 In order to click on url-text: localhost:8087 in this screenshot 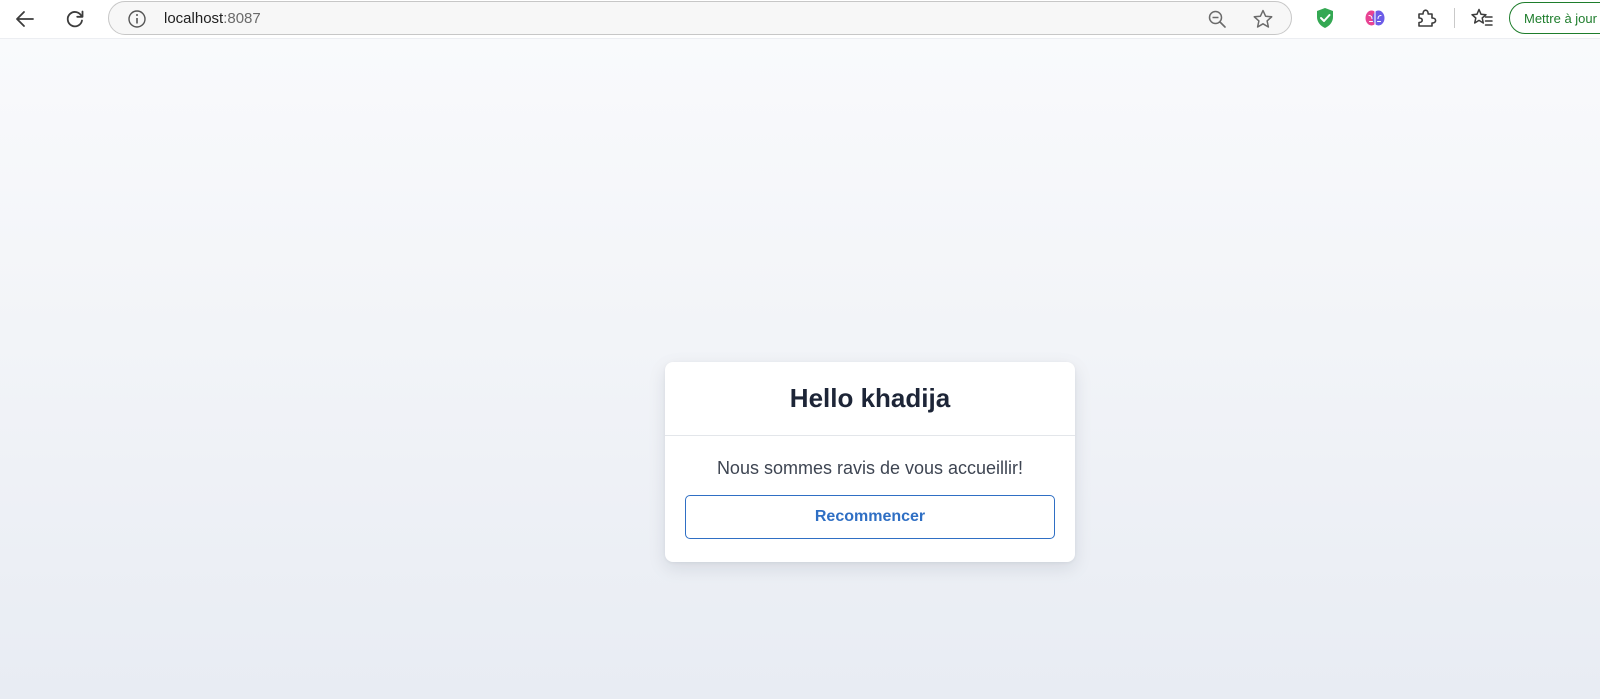, I will do `click(212, 18)`.